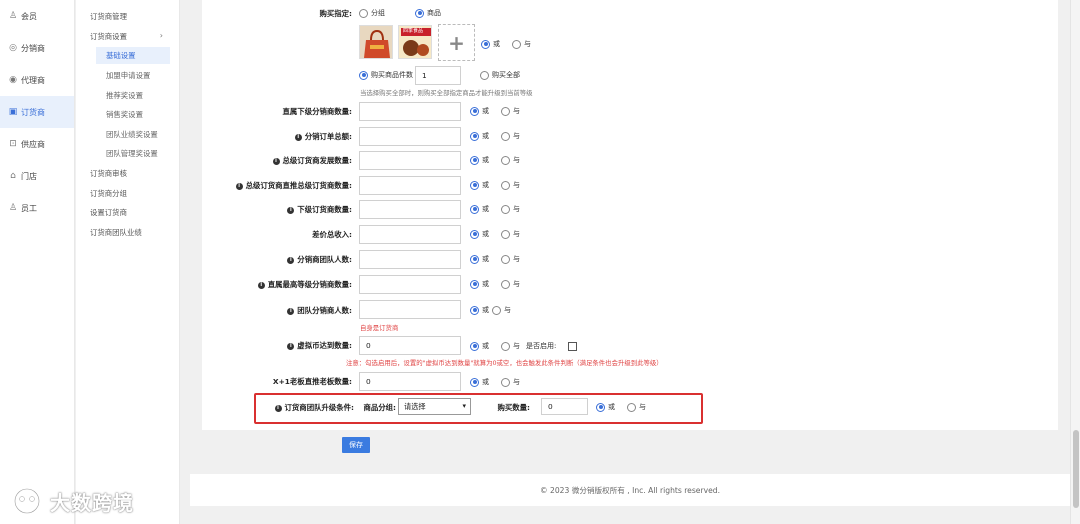  I want to click on field-label: i 下级订货商数量:, so click(276, 209).